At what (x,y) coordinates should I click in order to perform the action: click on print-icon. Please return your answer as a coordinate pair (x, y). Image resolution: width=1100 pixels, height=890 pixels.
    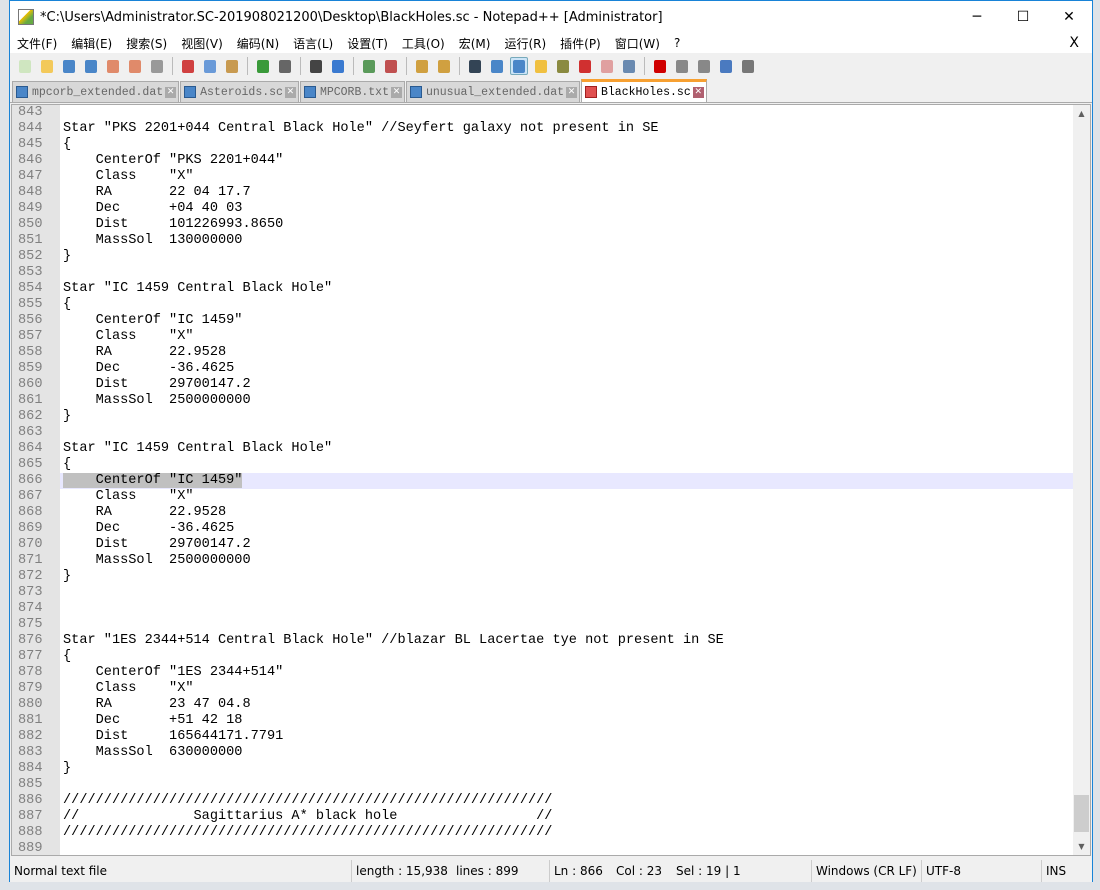
    Looking at the image, I should click on (157, 66).